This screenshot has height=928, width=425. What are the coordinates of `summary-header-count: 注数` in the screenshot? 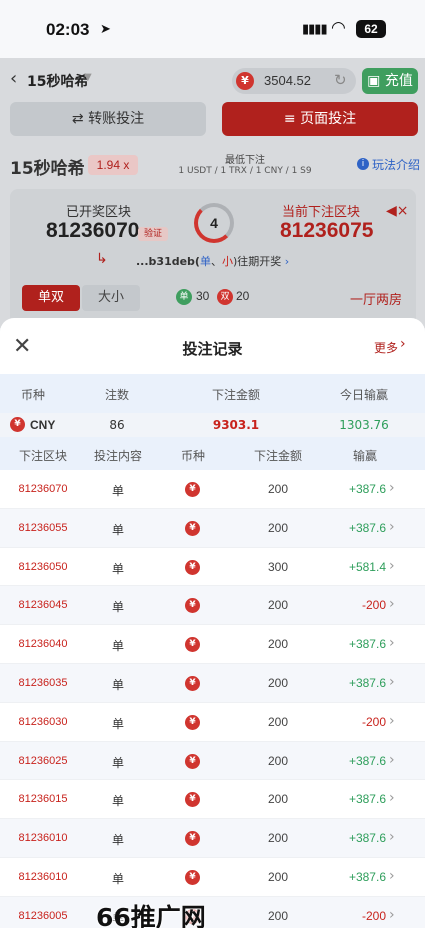 It's located at (116, 395).